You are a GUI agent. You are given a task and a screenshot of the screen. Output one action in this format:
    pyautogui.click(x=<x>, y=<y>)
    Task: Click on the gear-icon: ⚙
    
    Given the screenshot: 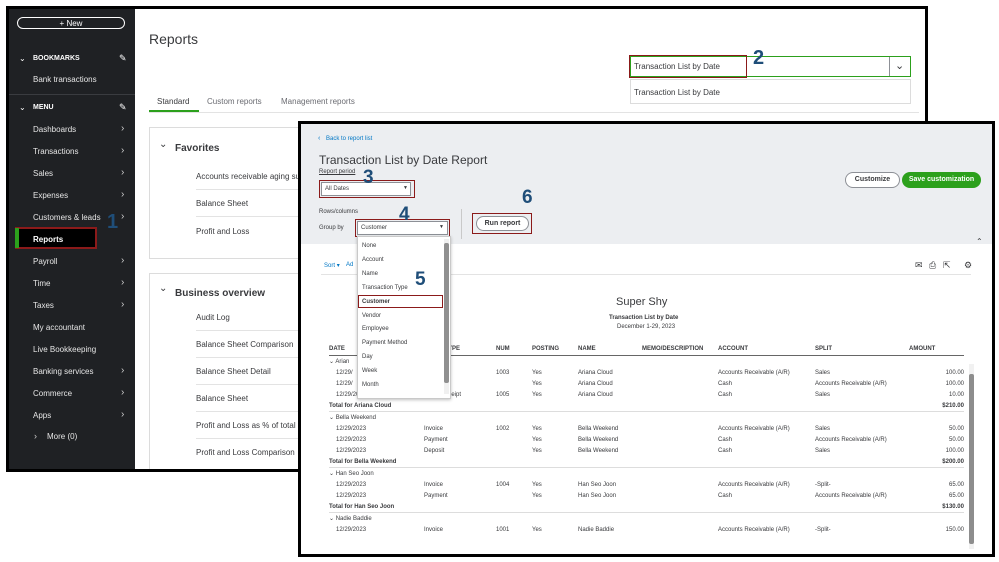 What is the action you would take?
    pyautogui.click(x=968, y=265)
    